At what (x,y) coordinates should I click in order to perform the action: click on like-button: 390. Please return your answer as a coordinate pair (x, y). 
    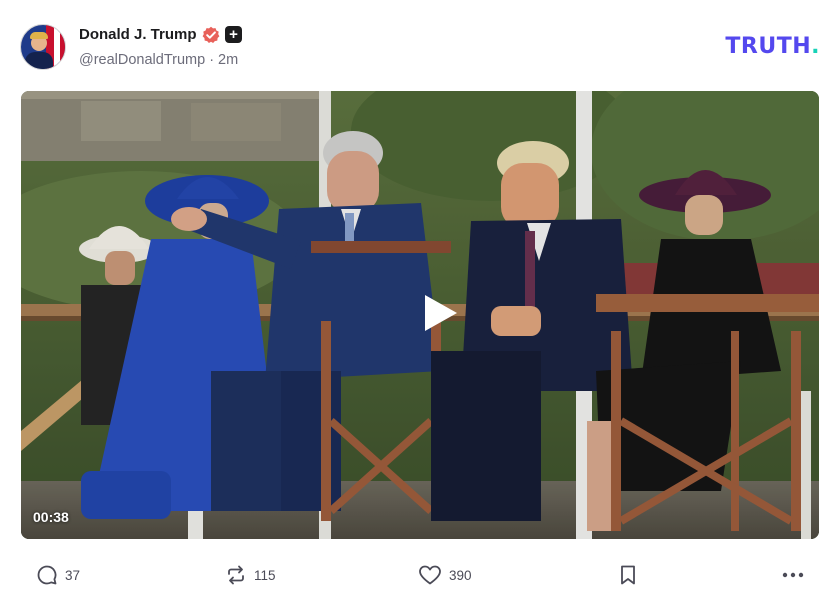
    Looking at the image, I should click on (445, 575).